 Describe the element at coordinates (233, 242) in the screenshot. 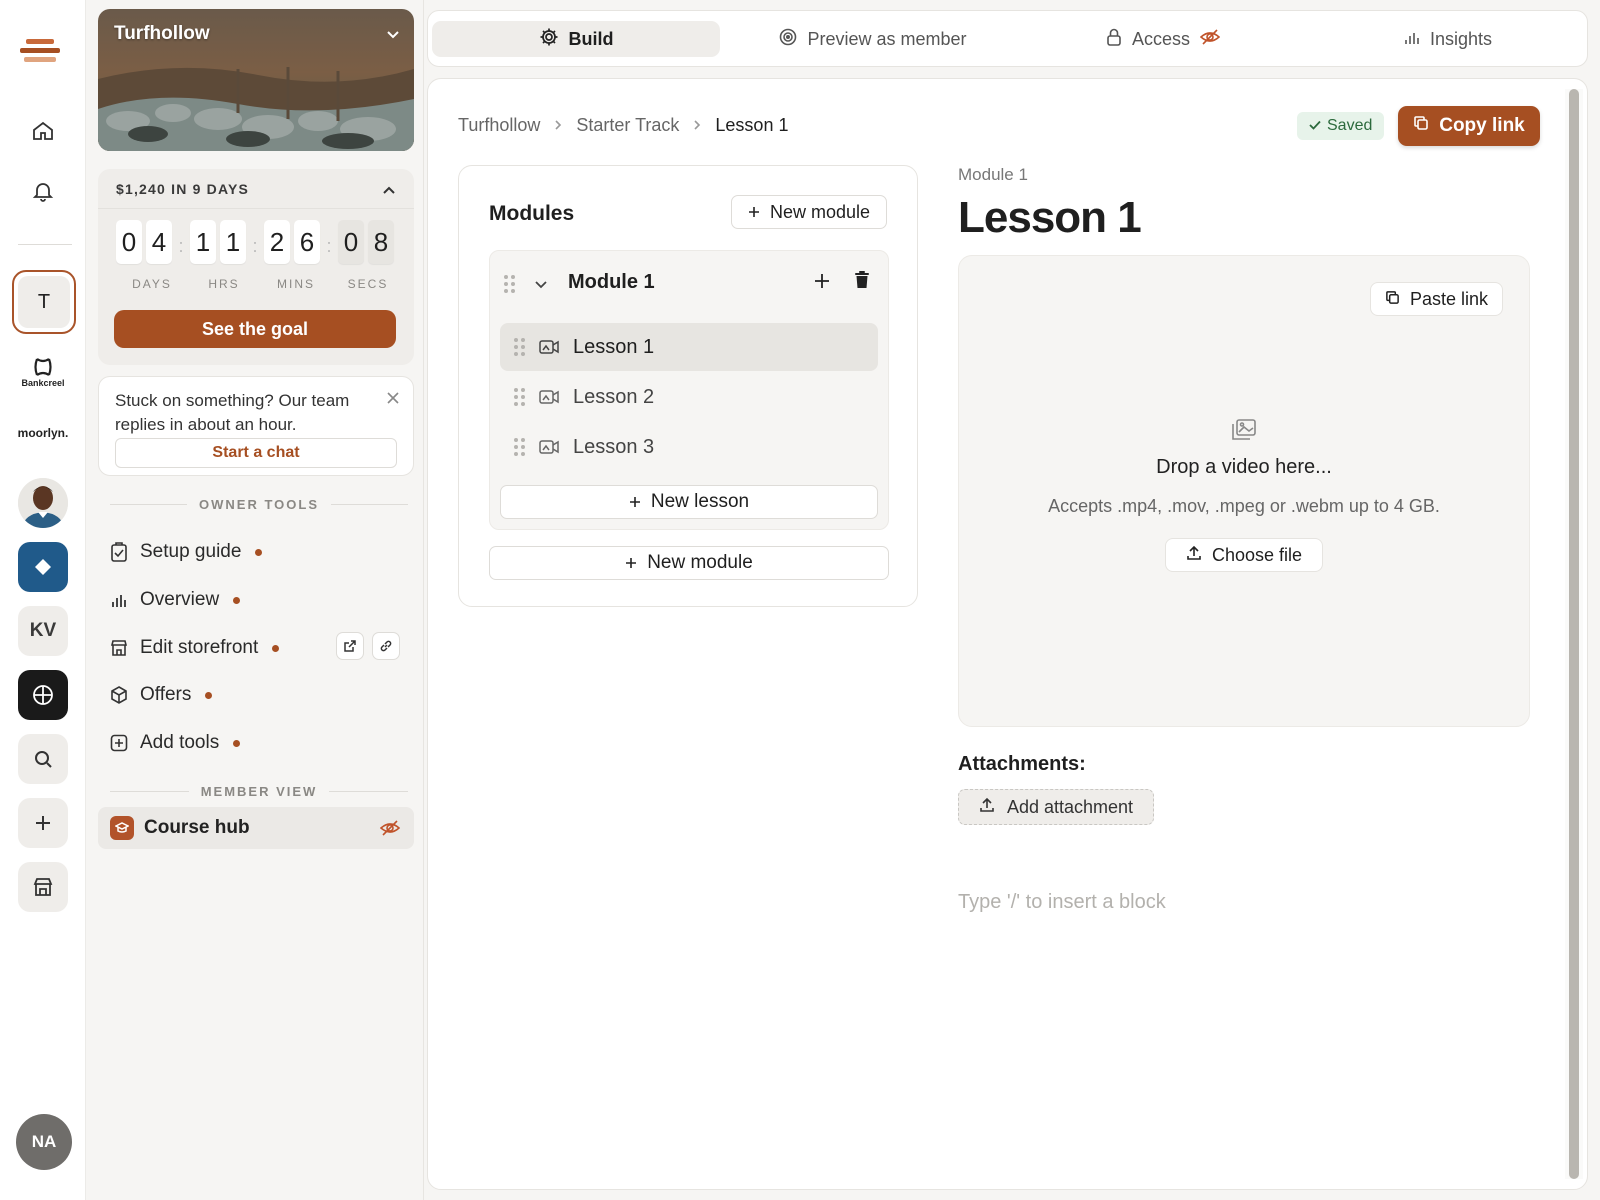

I see `countdown-digit: 1` at that location.